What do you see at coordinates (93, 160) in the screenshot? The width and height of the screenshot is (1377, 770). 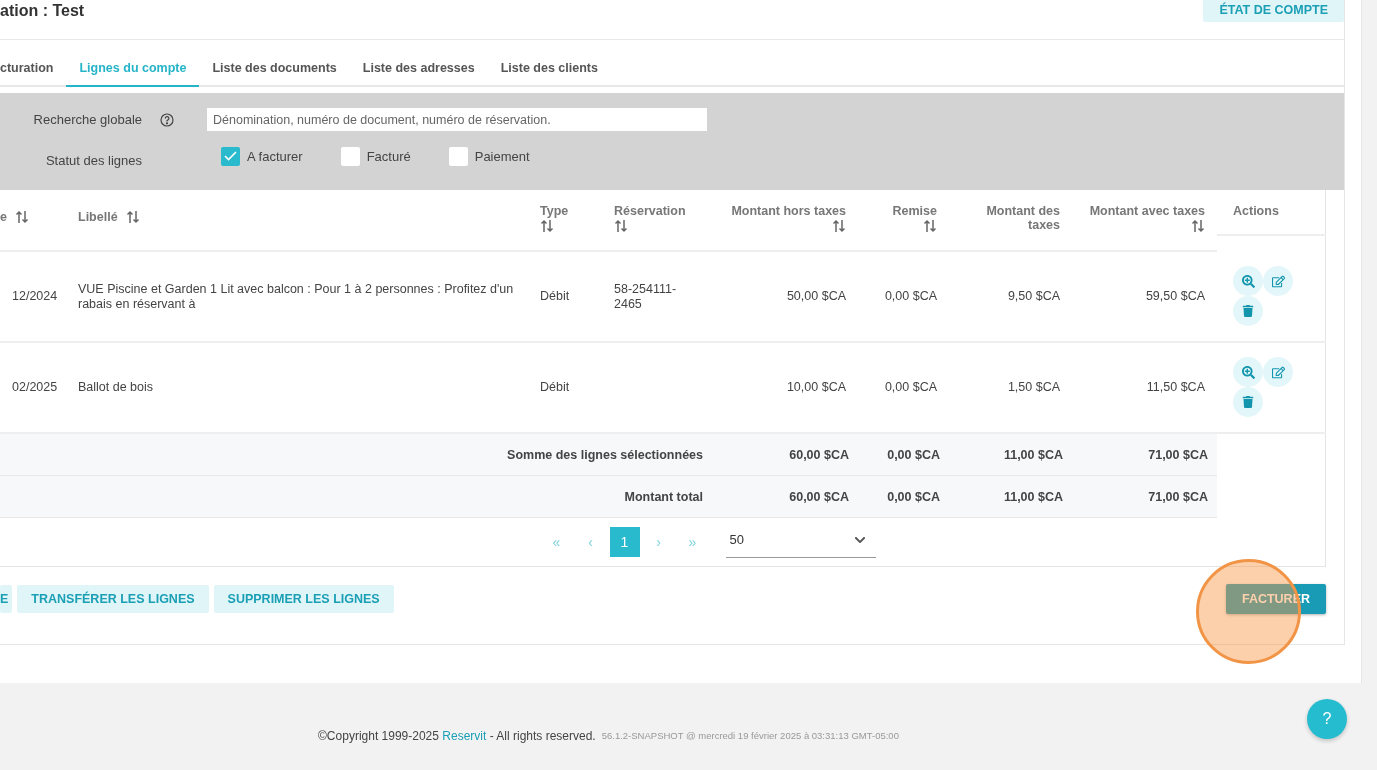 I see `status-label: Statut des lignes` at bounding box center [93, 160].